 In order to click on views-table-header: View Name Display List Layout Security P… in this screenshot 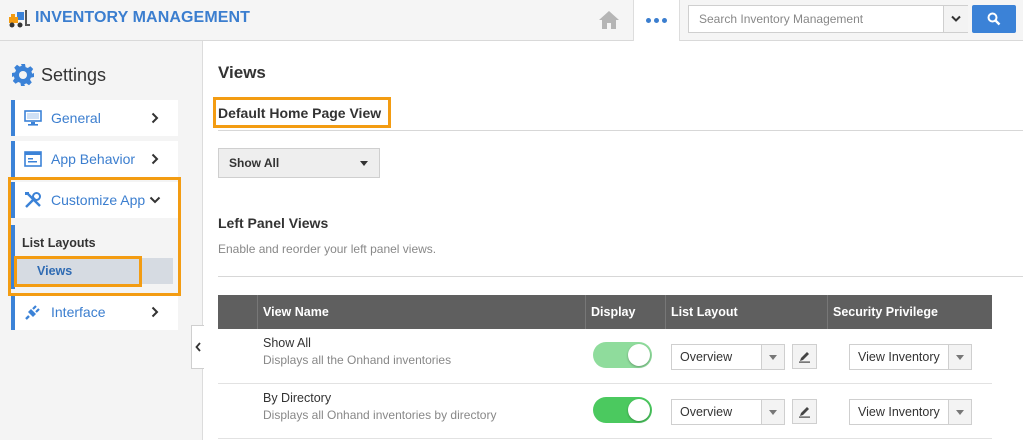, I will do `click(605, 312)`.